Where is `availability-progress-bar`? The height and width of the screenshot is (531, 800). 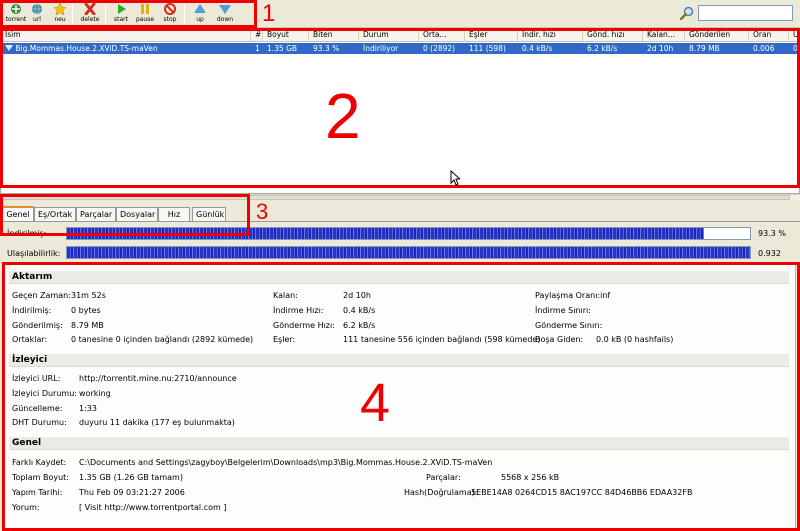
availability-progress-bar is located at coordinates (408, 252).